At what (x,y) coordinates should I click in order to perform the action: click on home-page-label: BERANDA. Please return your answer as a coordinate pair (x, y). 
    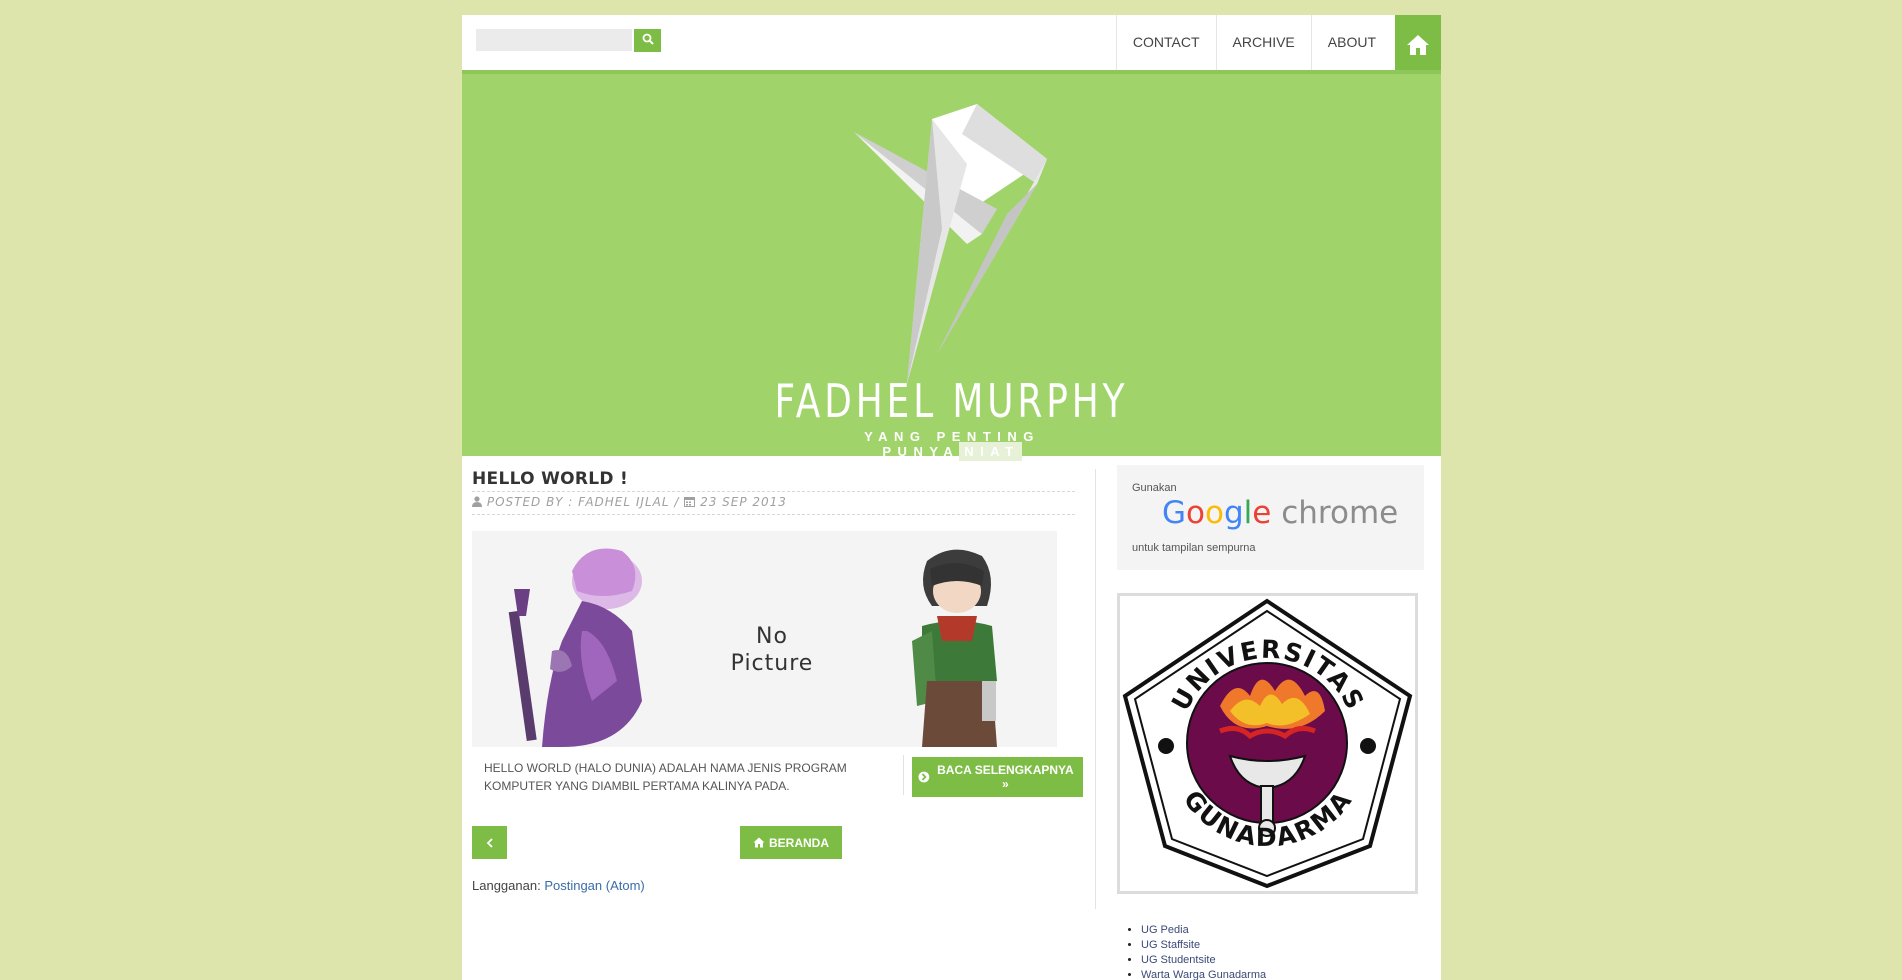
    Looking at the image, I should click on (799, 842).